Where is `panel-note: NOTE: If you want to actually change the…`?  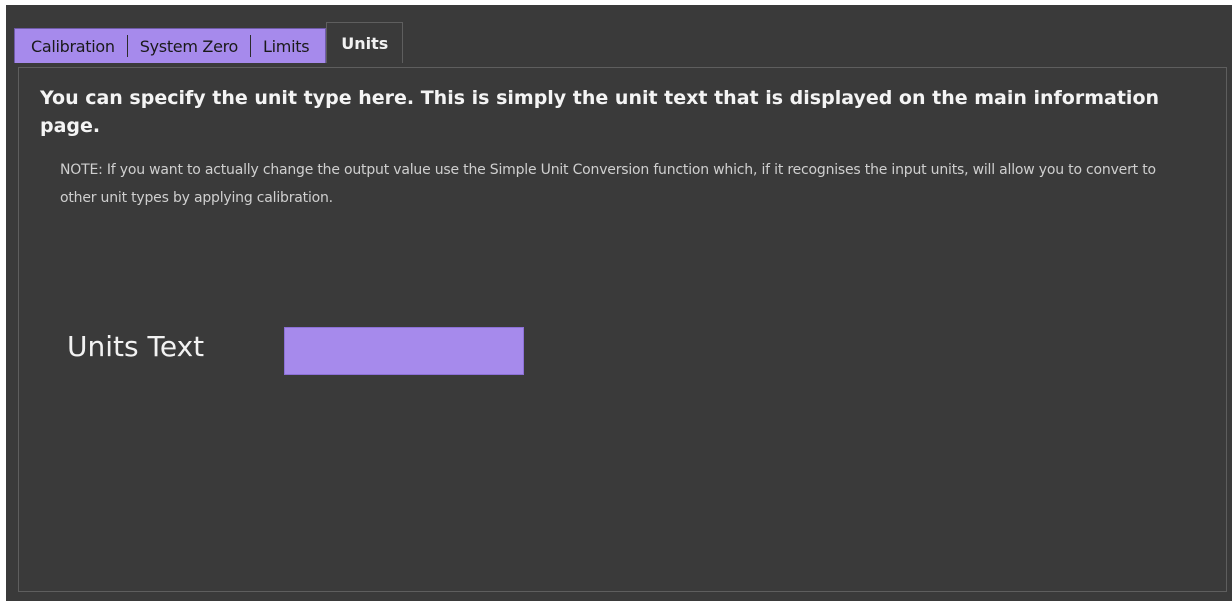 panel-note: NOTE: If you want to actually change the… is located at coordinates (608, 184).